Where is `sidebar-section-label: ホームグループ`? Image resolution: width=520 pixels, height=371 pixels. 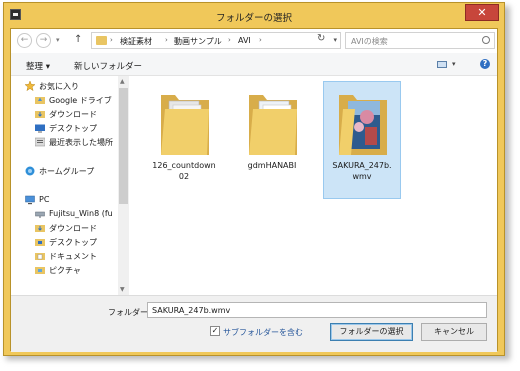 sidebar-section-label: ホームグループ is located at coordinates (67, 171).